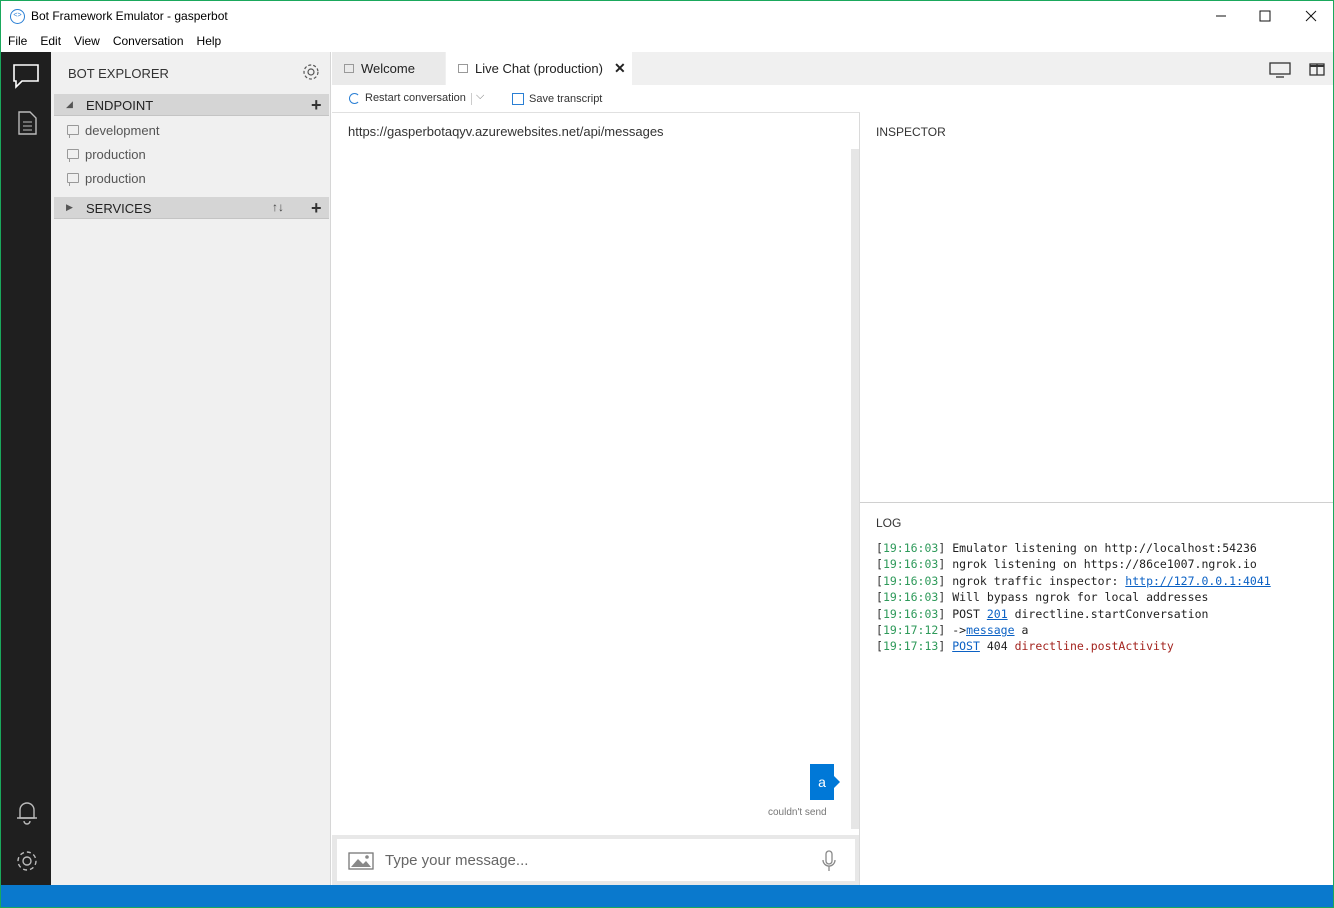 Image resolution: width=1334 pixels, height=908 pixels. What do you see at coordinates (316, 208) in the screenshot?
I see `add-service-icon: +` at bounding box center [316, 208].